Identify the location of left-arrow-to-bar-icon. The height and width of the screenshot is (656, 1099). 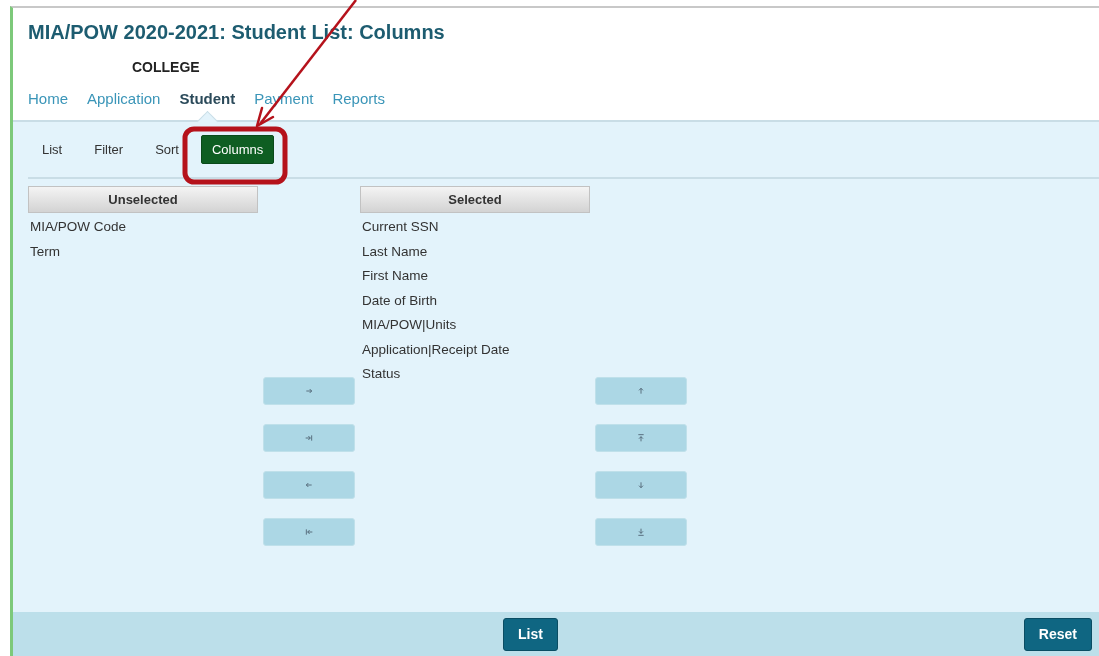
(309, 532).